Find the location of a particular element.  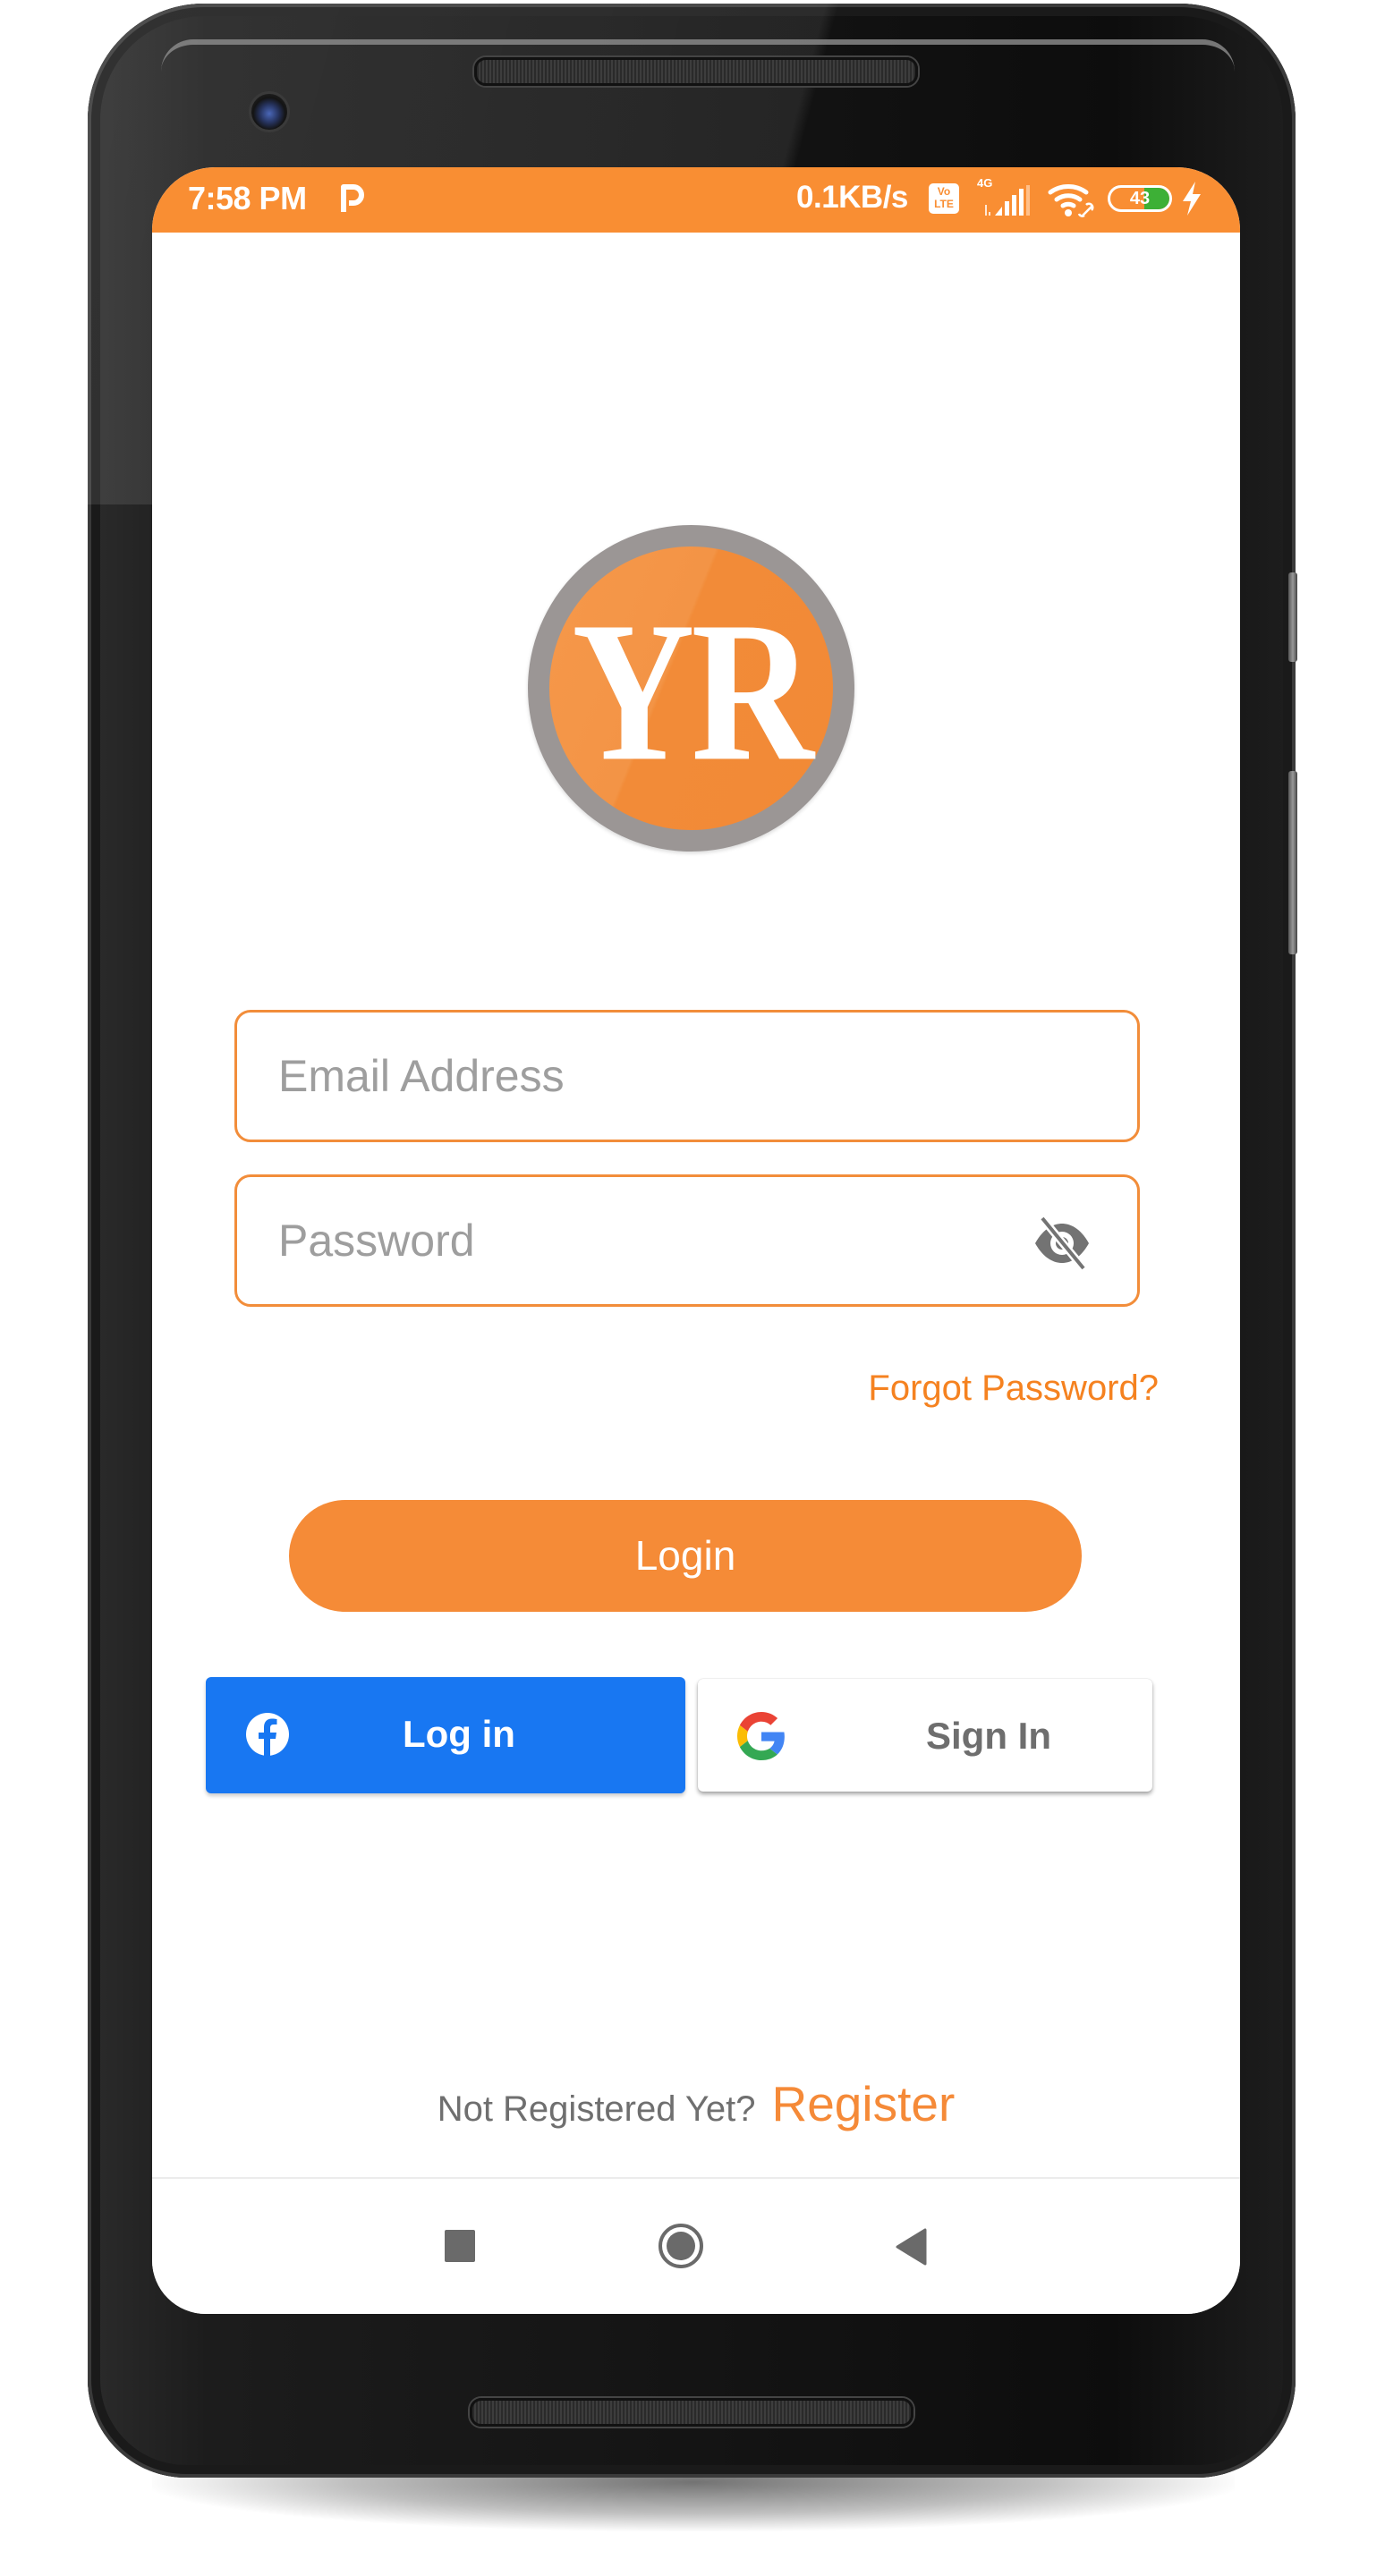

google-icon is located at coordinates (761, 1736).